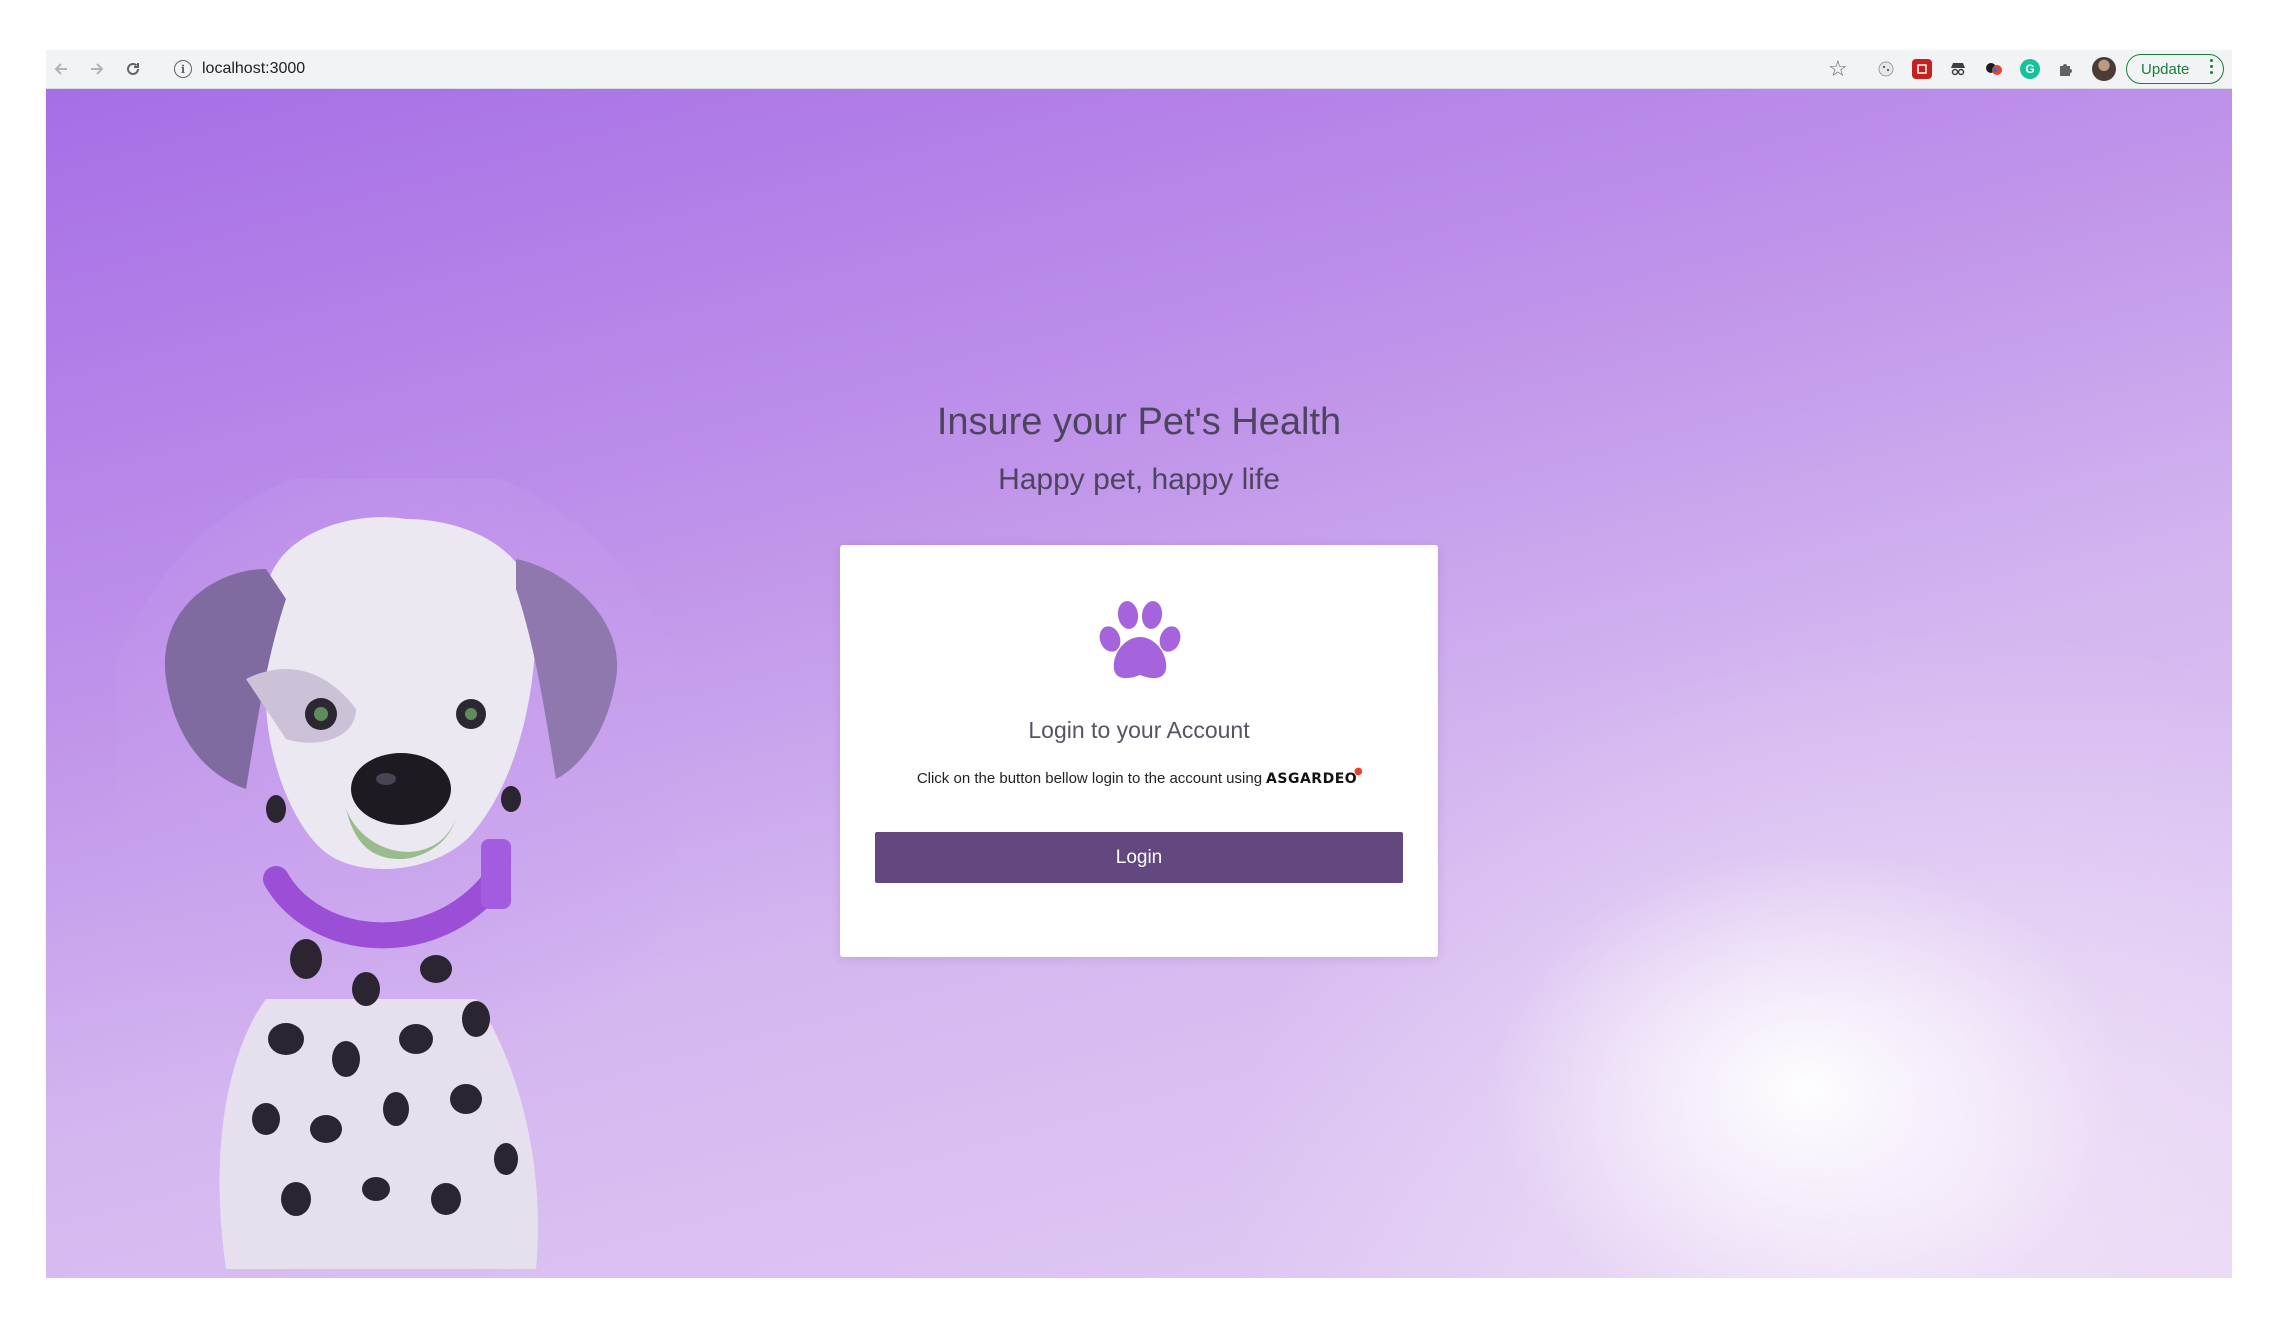 This screenshot has width=2272, height=1328. I want to click on asgardeo-logo: ASGARDEO ●, so click(1315, 776).